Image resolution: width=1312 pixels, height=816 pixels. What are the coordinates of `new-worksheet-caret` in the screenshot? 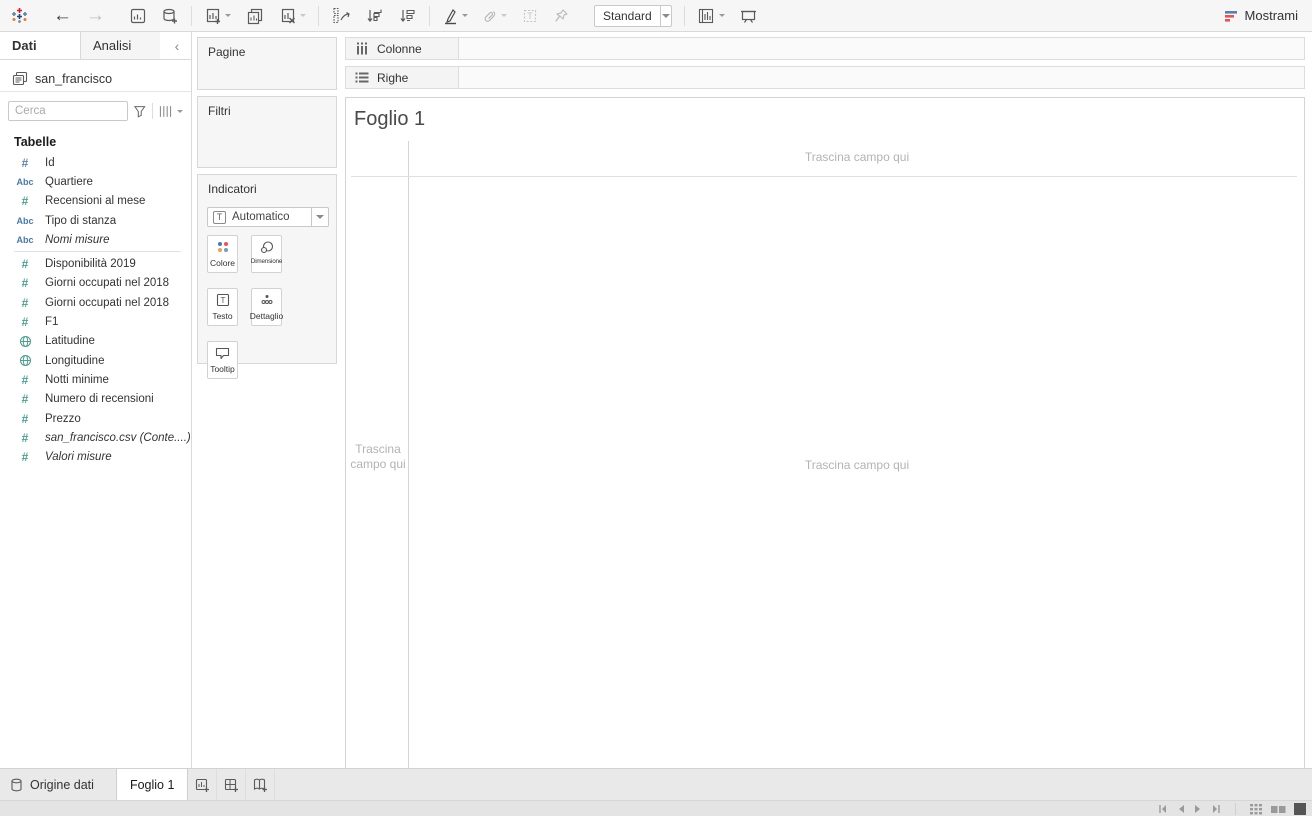 It's located at (228, 15).